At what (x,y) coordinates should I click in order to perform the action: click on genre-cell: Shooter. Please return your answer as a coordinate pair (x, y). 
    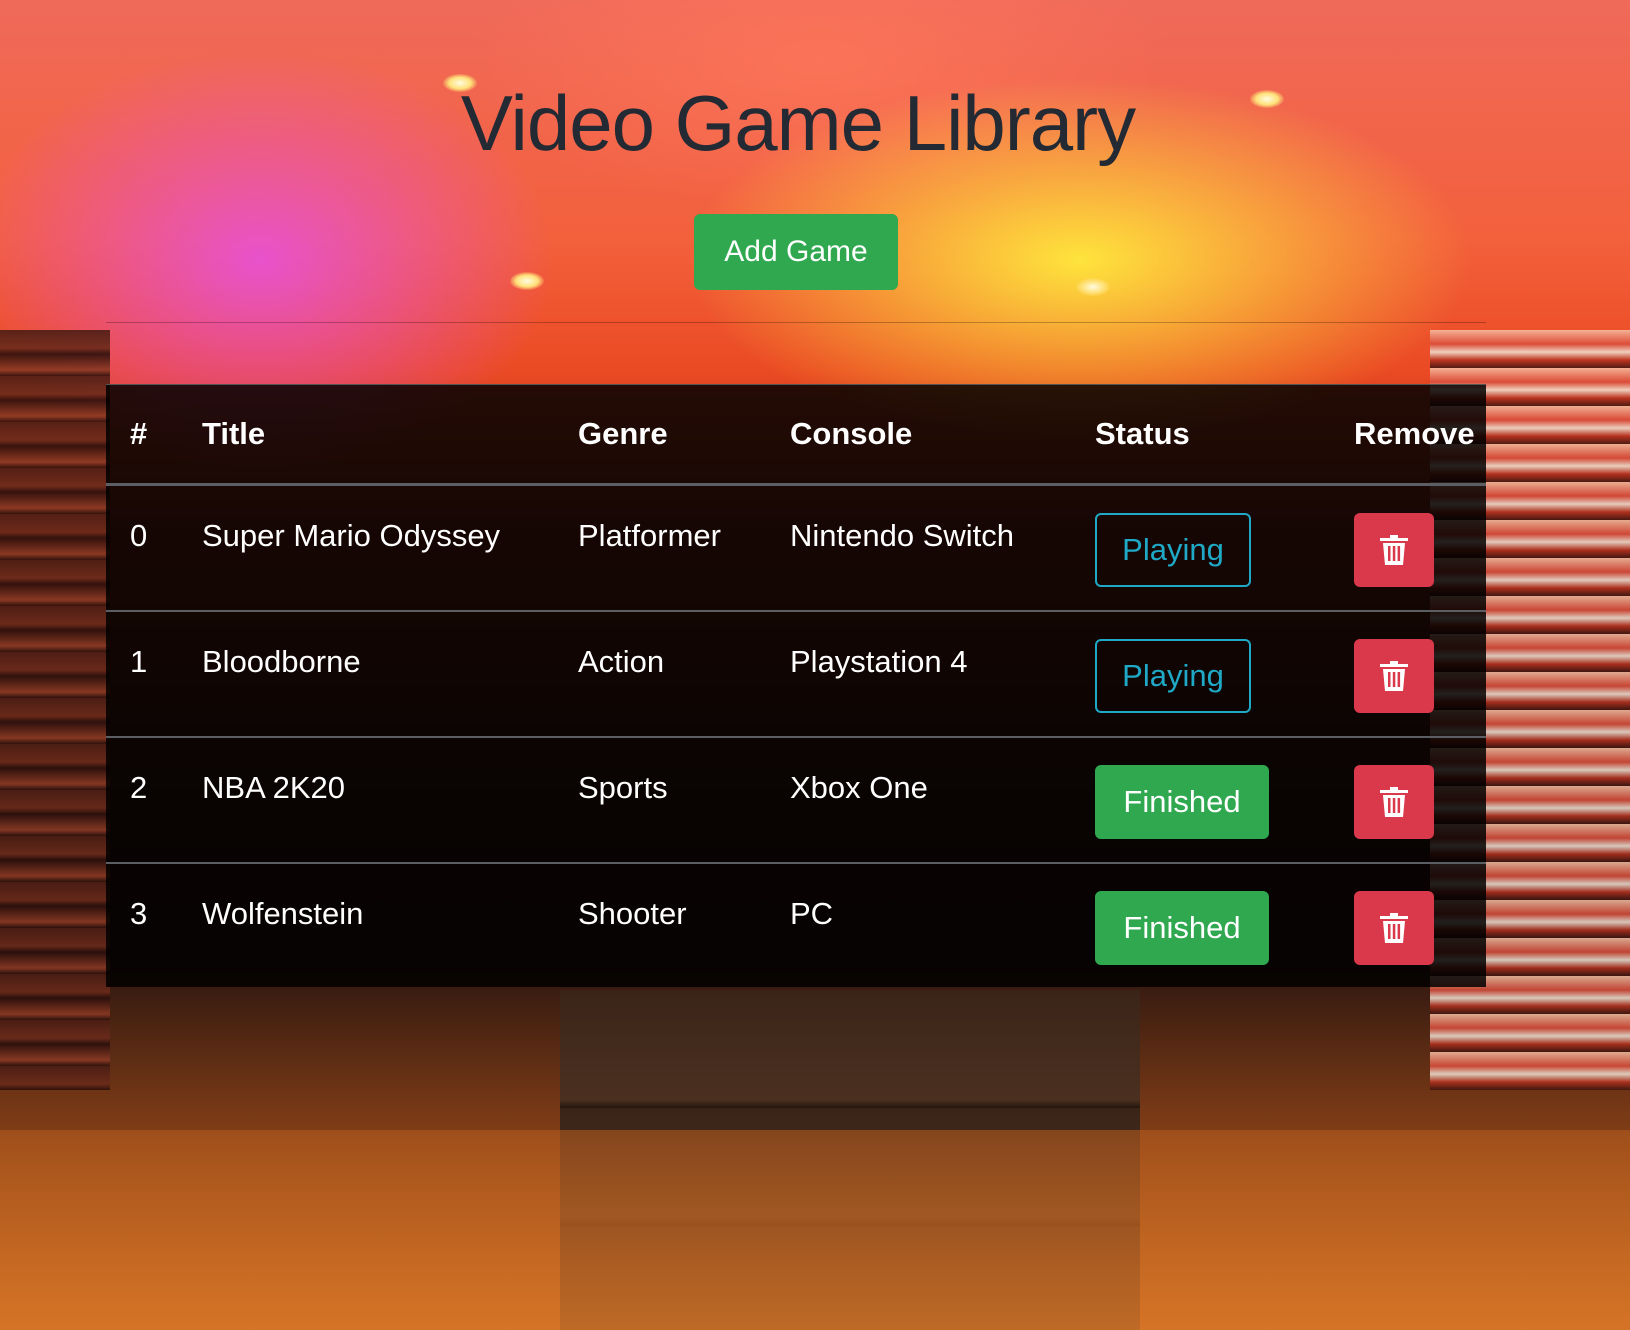
    Looking at the image, I should click on (684, 925).